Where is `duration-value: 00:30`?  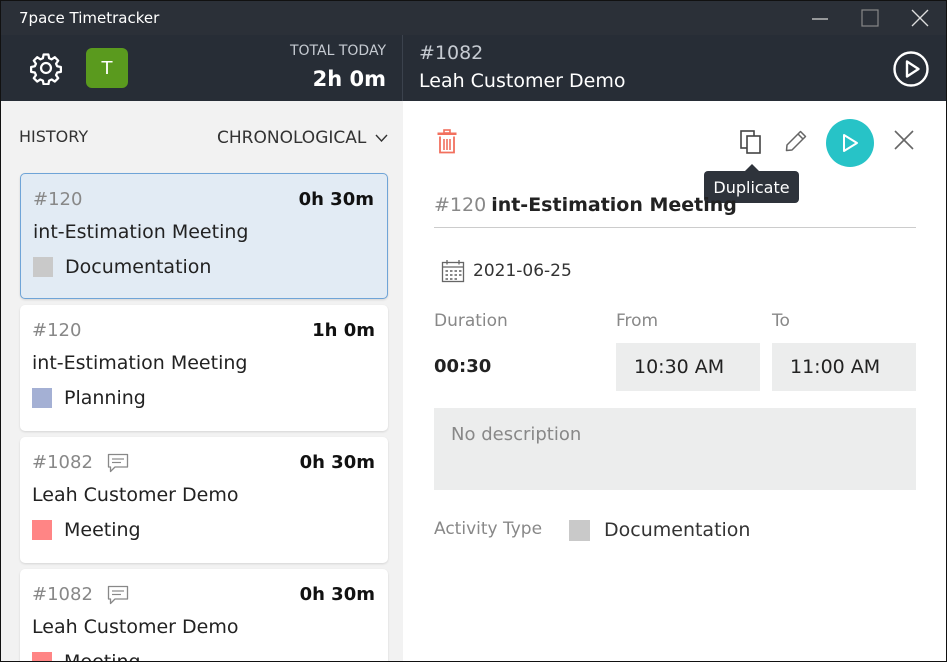 duration-value: 00:30 is located at coordinates (463, 366).